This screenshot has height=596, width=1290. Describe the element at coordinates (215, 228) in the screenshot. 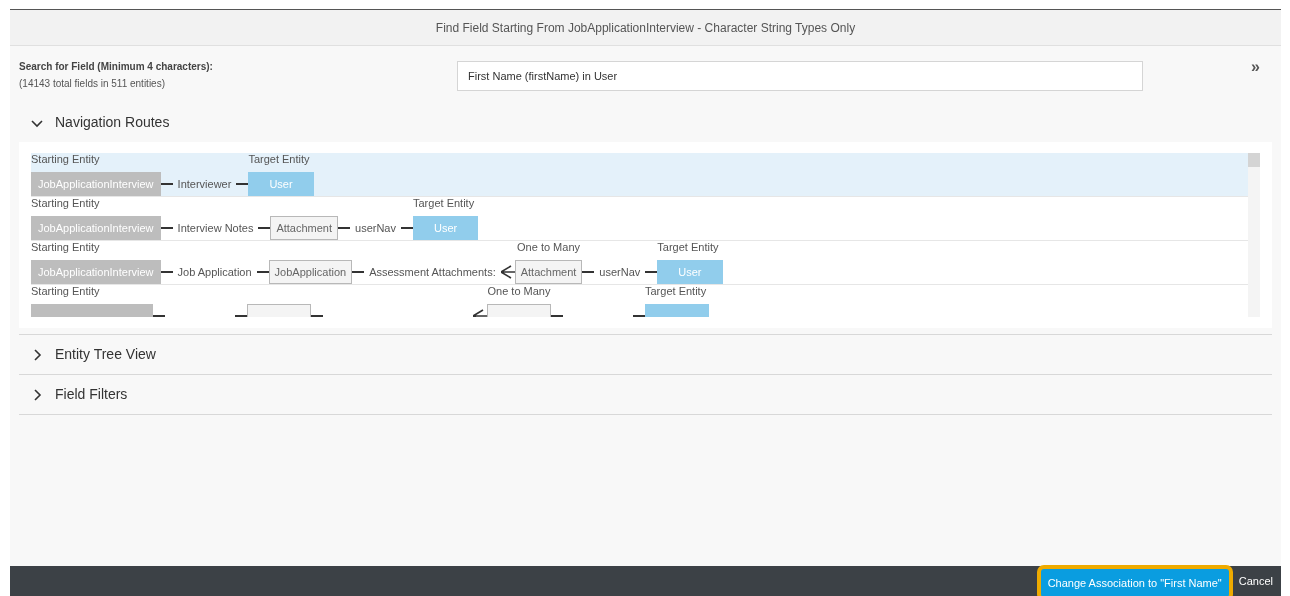

I see `relation-label: Interview Notes` at that location.